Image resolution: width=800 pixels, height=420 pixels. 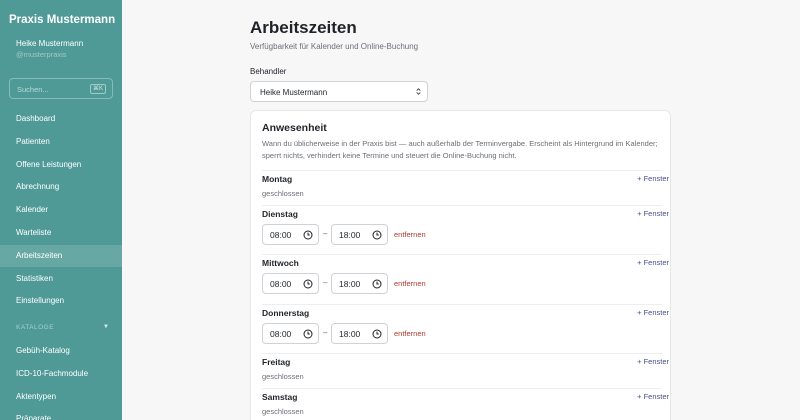 What do you see at coordinates (61, 88) in the screenshot?
I see `search-input: Suchen... ⌘K` at bounding box center [61, 88].